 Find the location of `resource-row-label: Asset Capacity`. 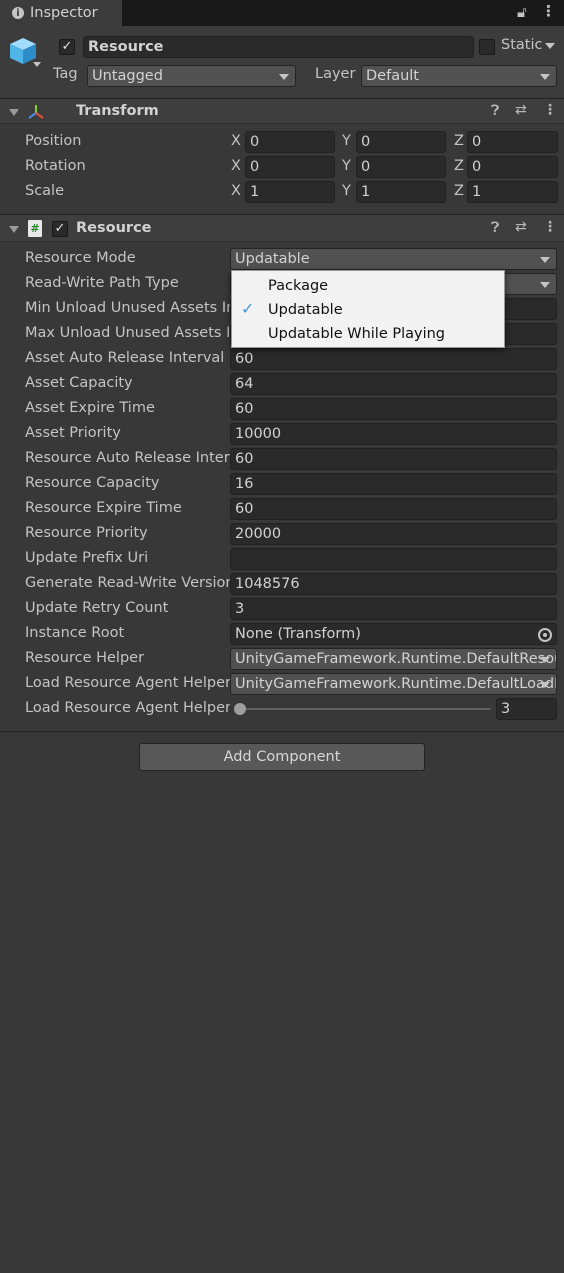

resource-row-label: Asset Capacity is located at coordinates (79, 383).